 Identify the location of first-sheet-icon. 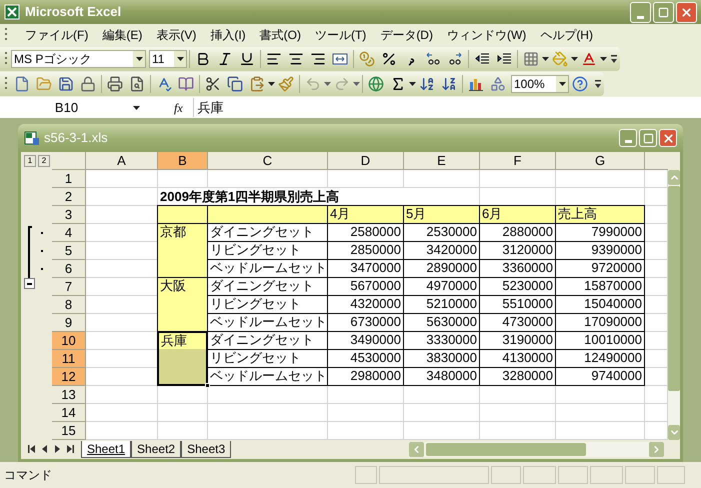
(31, 449).